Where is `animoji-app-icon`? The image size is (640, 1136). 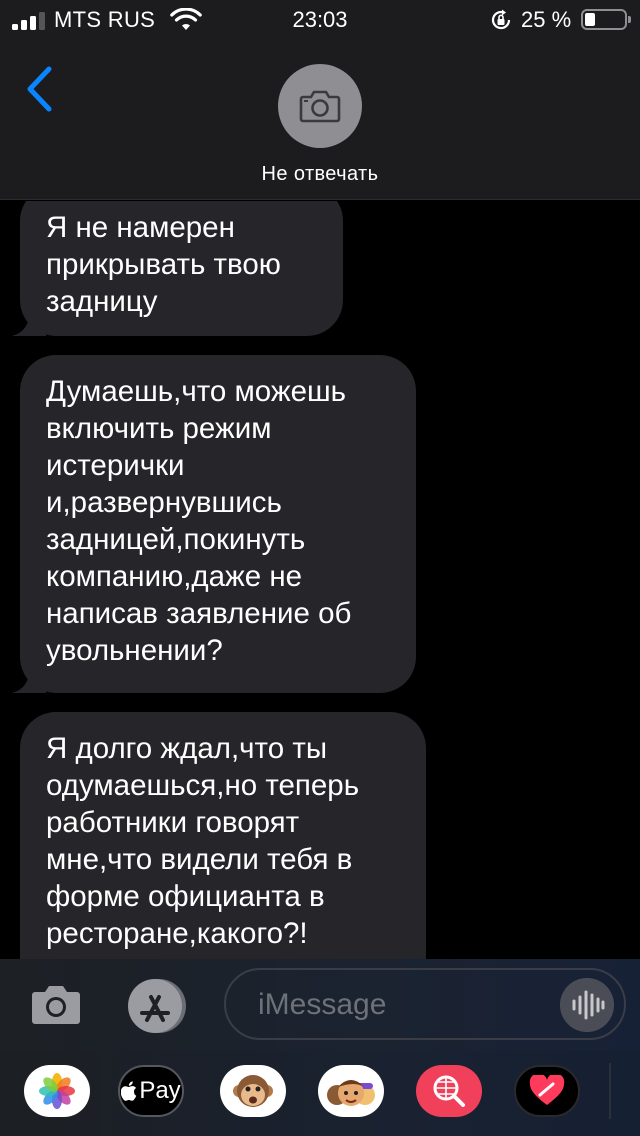
animoji-app-icon is located at coordinates (253, 1091).